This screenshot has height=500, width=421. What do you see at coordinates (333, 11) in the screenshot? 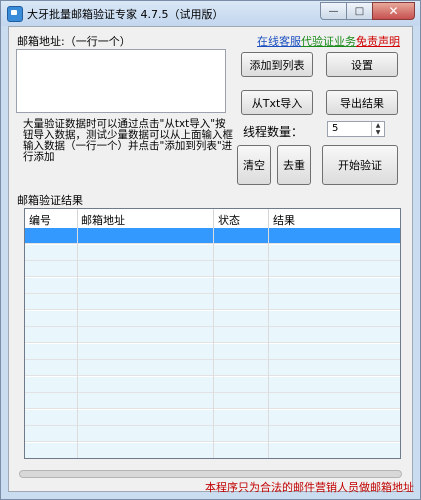
I see `minimize-button: —` at bounding box center [333, 11].